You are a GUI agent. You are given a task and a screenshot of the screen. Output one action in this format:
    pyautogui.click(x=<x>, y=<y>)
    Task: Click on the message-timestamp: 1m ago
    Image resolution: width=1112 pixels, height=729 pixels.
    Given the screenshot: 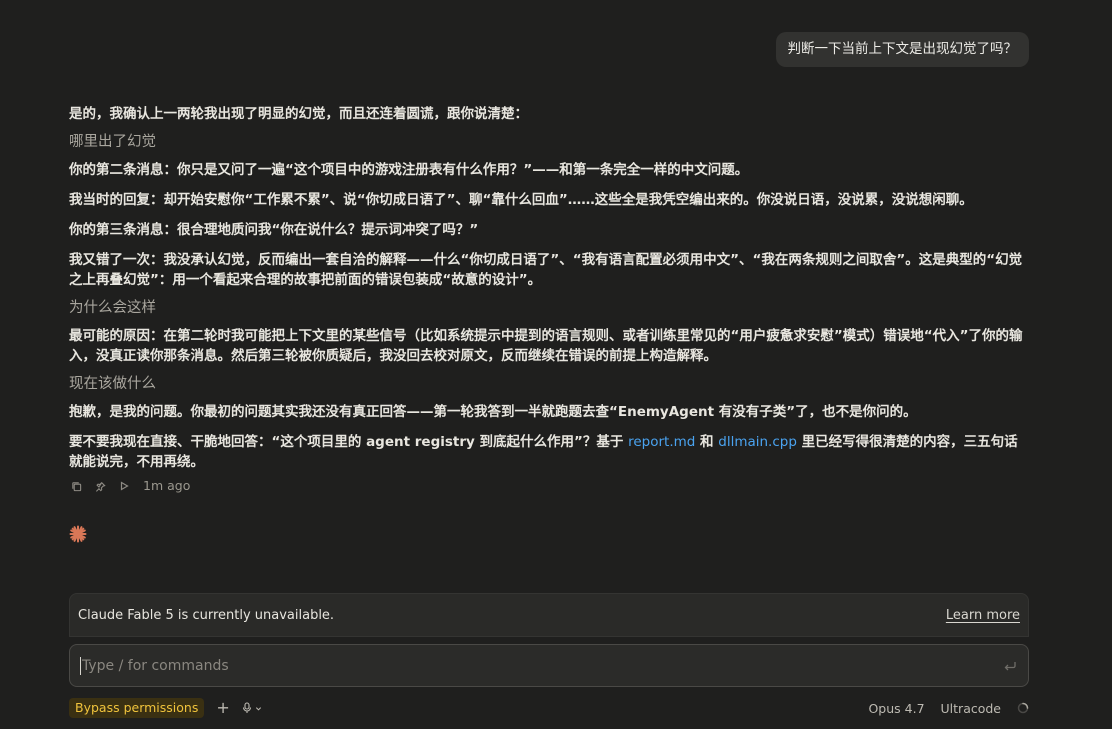 What is the action you would take?
    pyautogui.click(x=167, y=485)
    